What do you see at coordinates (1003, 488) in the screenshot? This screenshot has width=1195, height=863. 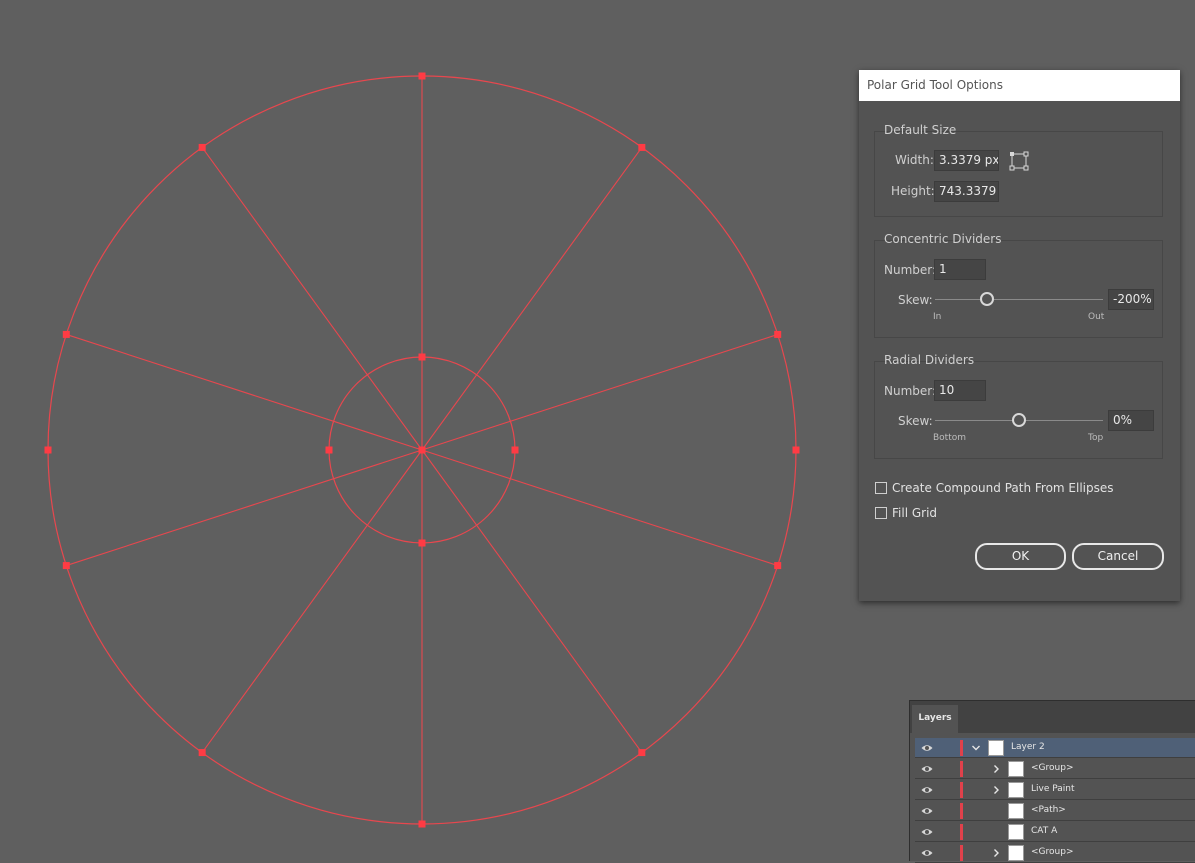 I see `compound-path-label: Create Compound Path From Ellipses` at bounding box center [1003, 488].